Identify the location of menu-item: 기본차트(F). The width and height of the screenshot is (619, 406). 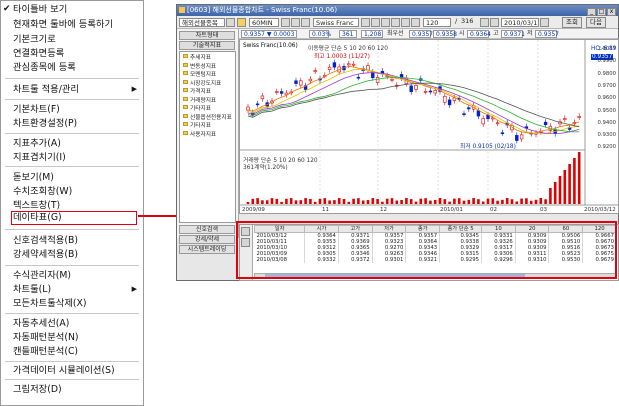
(76, 109).